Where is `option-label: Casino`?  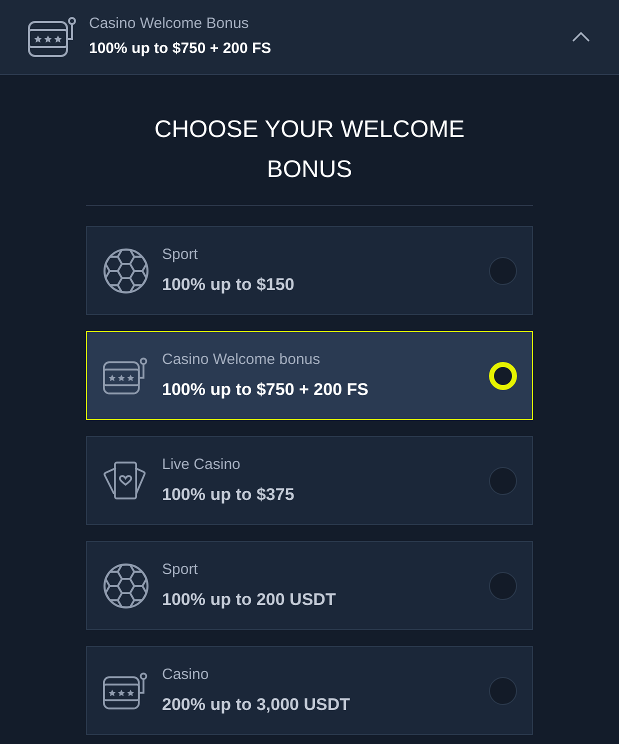 option-label: Casino is located at coordinates (186, 675).